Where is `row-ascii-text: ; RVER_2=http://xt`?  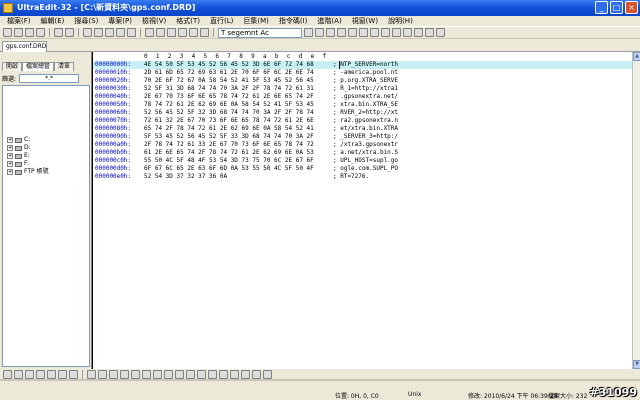
row-ascii-text: ; RVER_2=http://xt is located at coordinates (365, 113).